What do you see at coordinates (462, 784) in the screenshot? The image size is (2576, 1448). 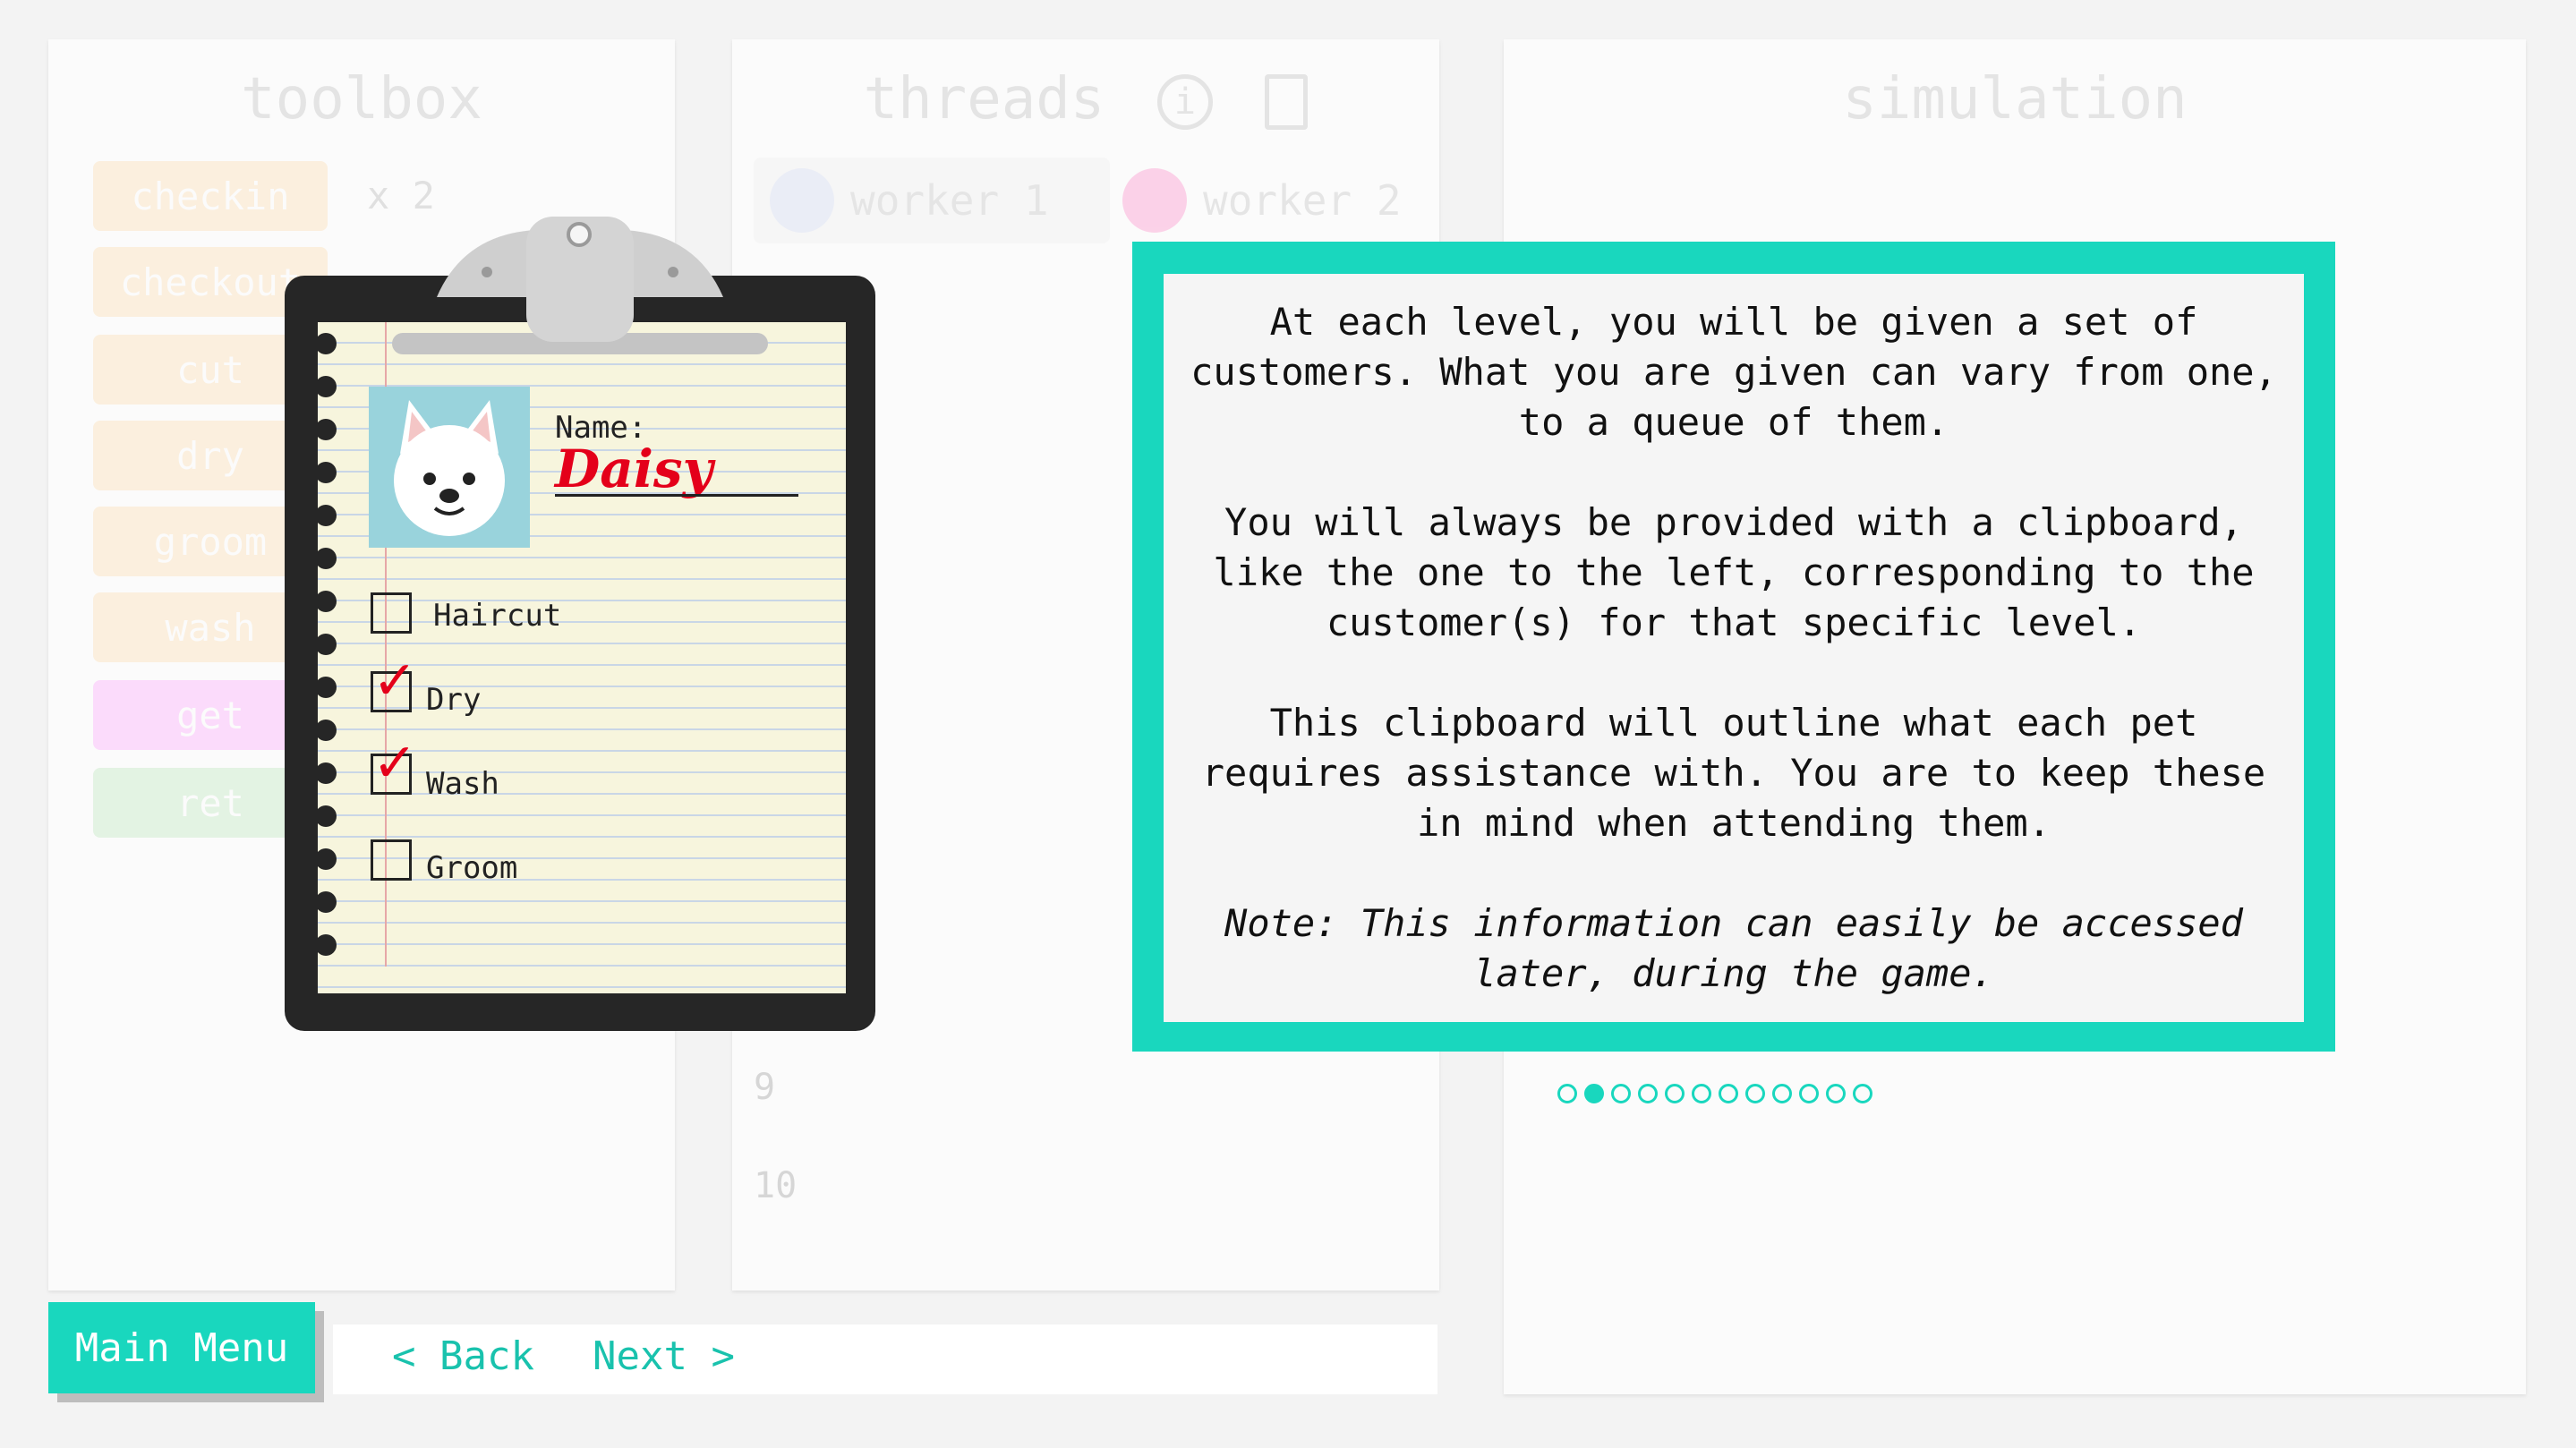 I see `wash-label: Wash` at bounding box center [462, 784].